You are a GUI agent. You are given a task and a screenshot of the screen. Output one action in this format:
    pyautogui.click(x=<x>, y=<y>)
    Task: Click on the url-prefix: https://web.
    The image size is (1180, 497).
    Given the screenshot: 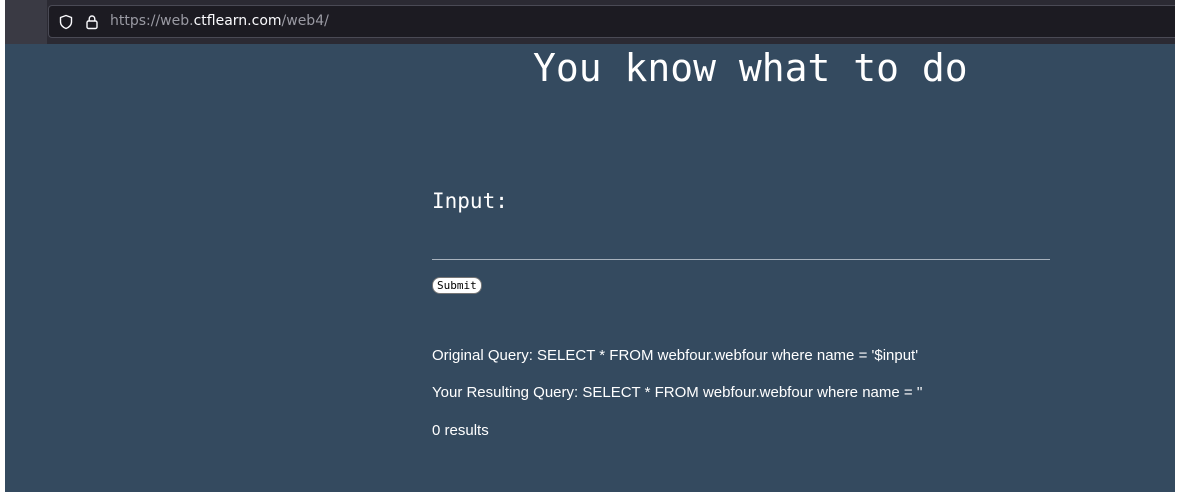 What is the action you would take?
    pyautogui.click(x=152, y=21)
    